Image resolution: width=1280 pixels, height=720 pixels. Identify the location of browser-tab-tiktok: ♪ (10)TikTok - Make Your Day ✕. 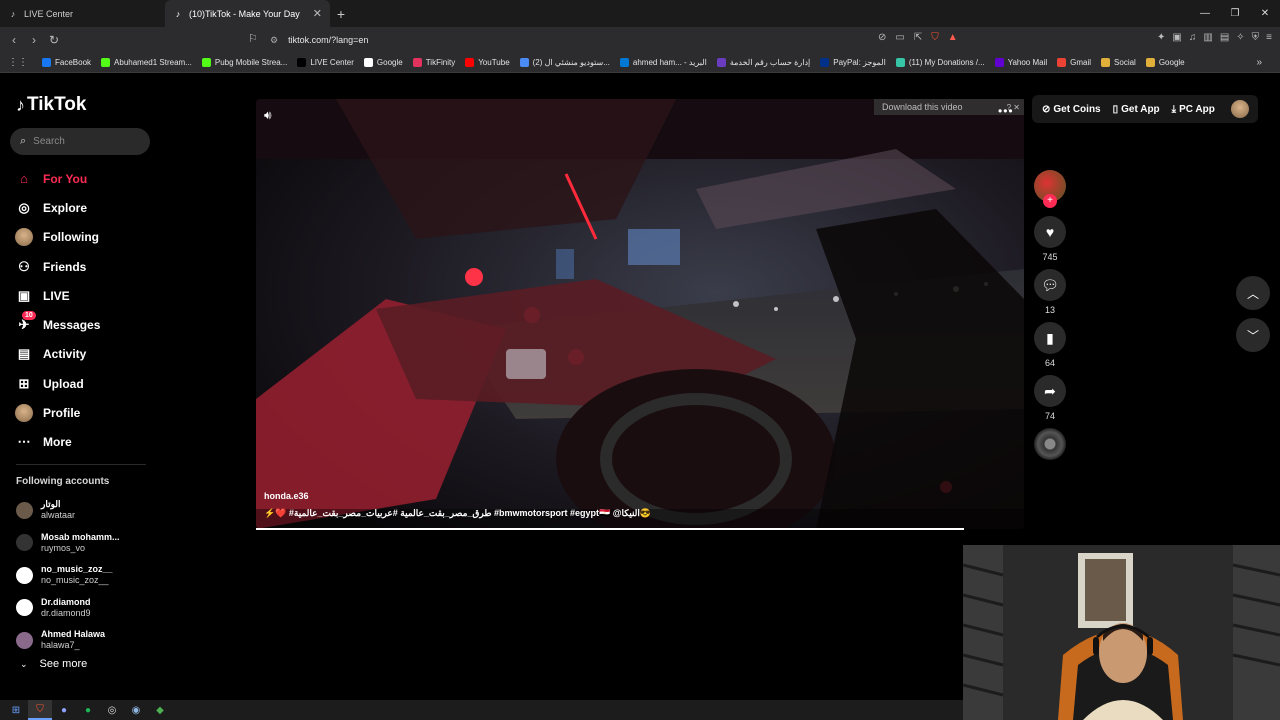
(247, 13).